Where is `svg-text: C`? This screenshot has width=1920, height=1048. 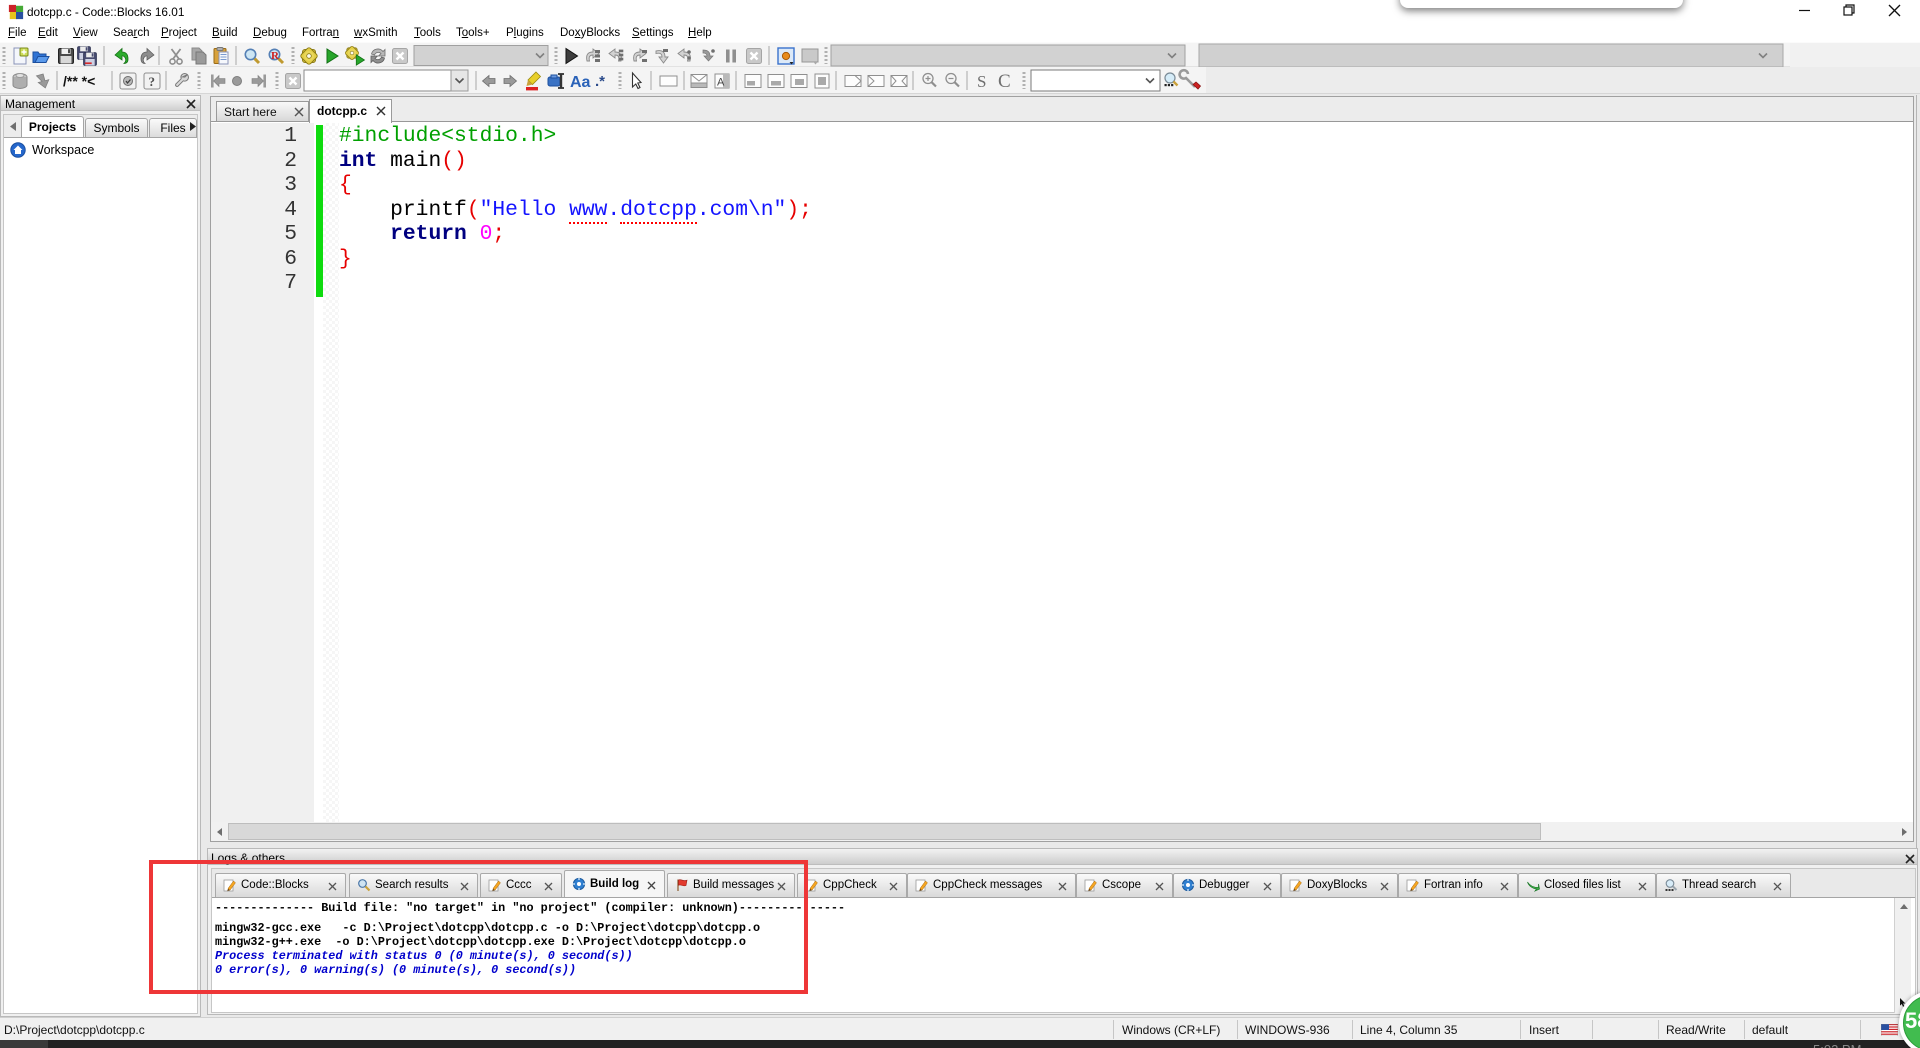
svg-text: C is located at coordinates (1004, 81).